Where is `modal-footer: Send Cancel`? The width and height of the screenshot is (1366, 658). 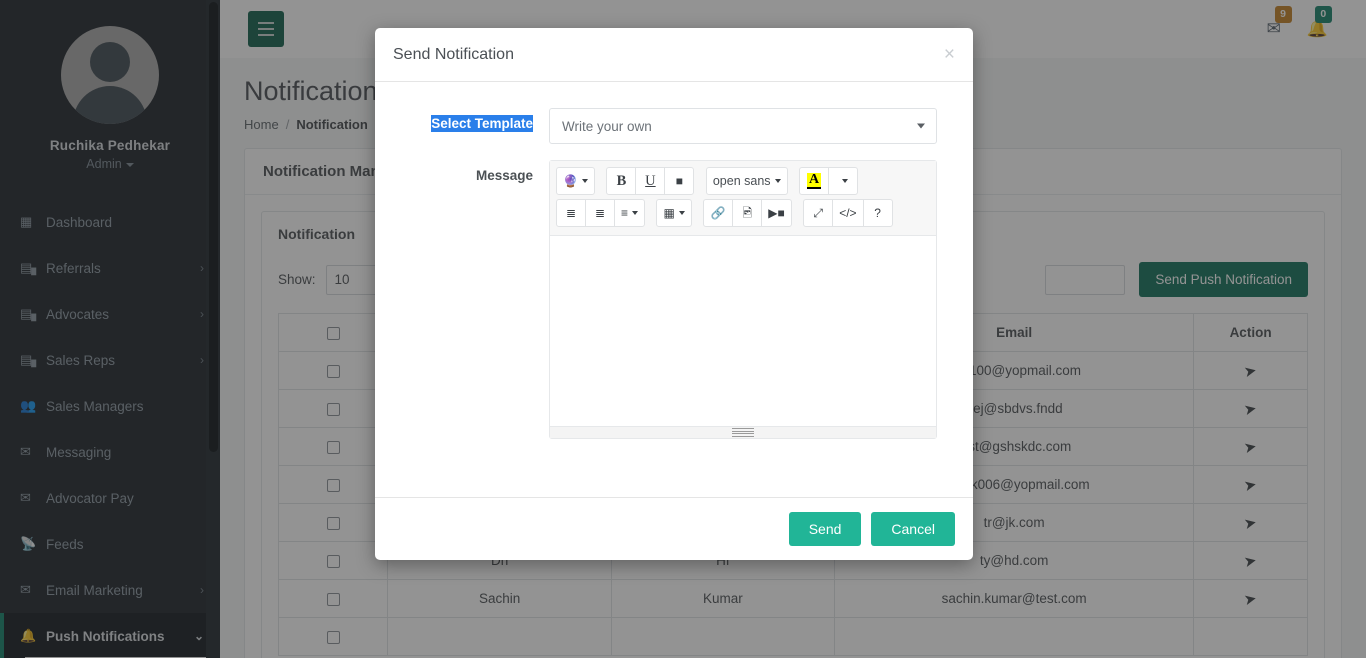
modal-footer: Send Cancel is located at coordinates (674, 528).